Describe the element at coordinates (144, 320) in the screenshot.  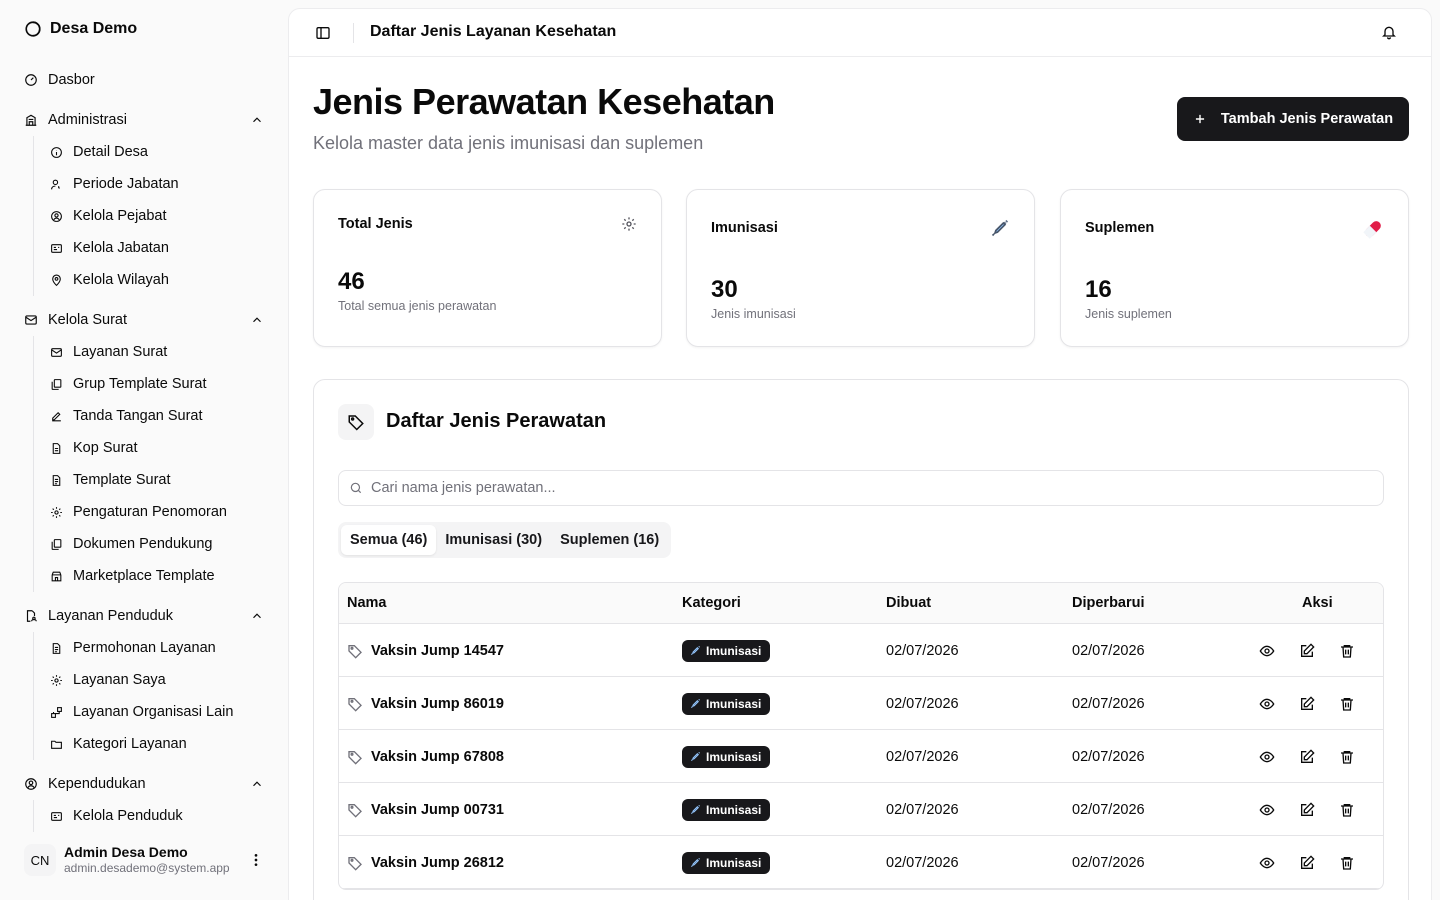
I see `sidebar-group-kelola-surat: Kelola Surat` at that location.